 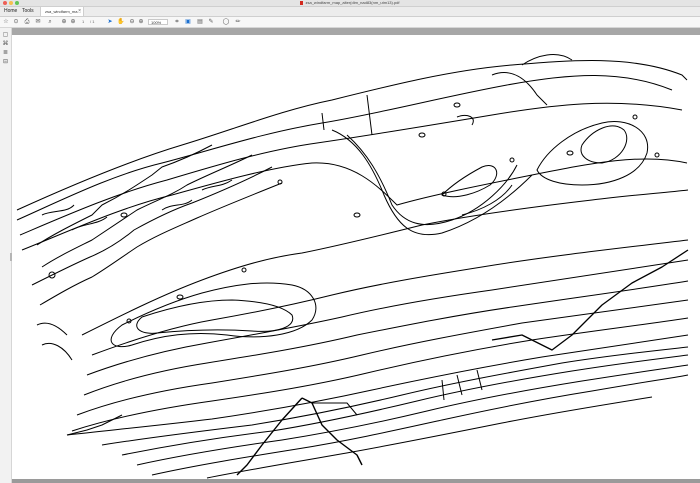 I want to click on hand-icon: ✋, so click(x=121, y=22).